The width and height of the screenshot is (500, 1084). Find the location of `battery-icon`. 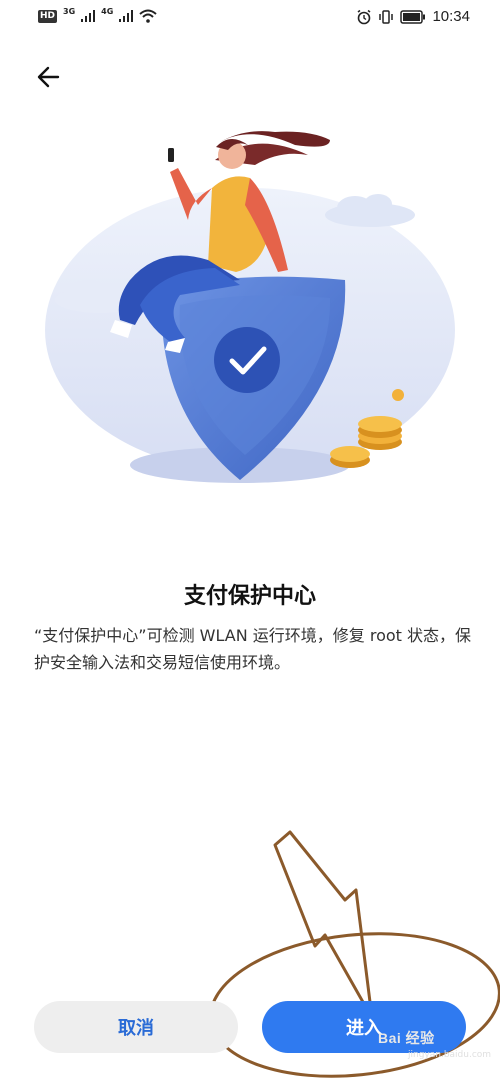

battery-icon is located at coordinates (413, 16).